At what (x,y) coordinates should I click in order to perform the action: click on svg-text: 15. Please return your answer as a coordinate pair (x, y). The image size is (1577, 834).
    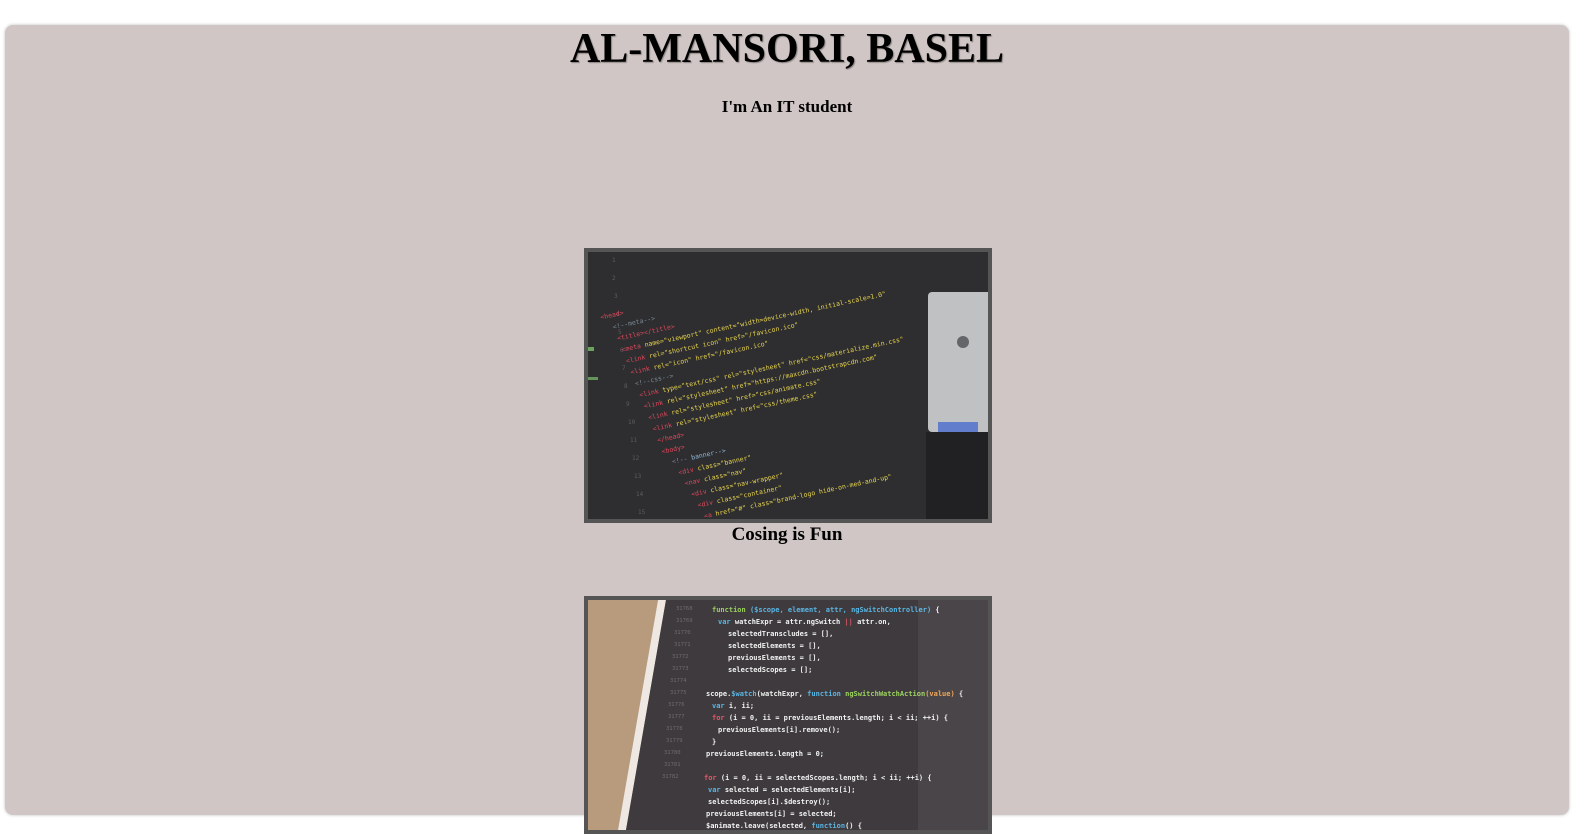
    Looking at the image, I should click on (642, 512).